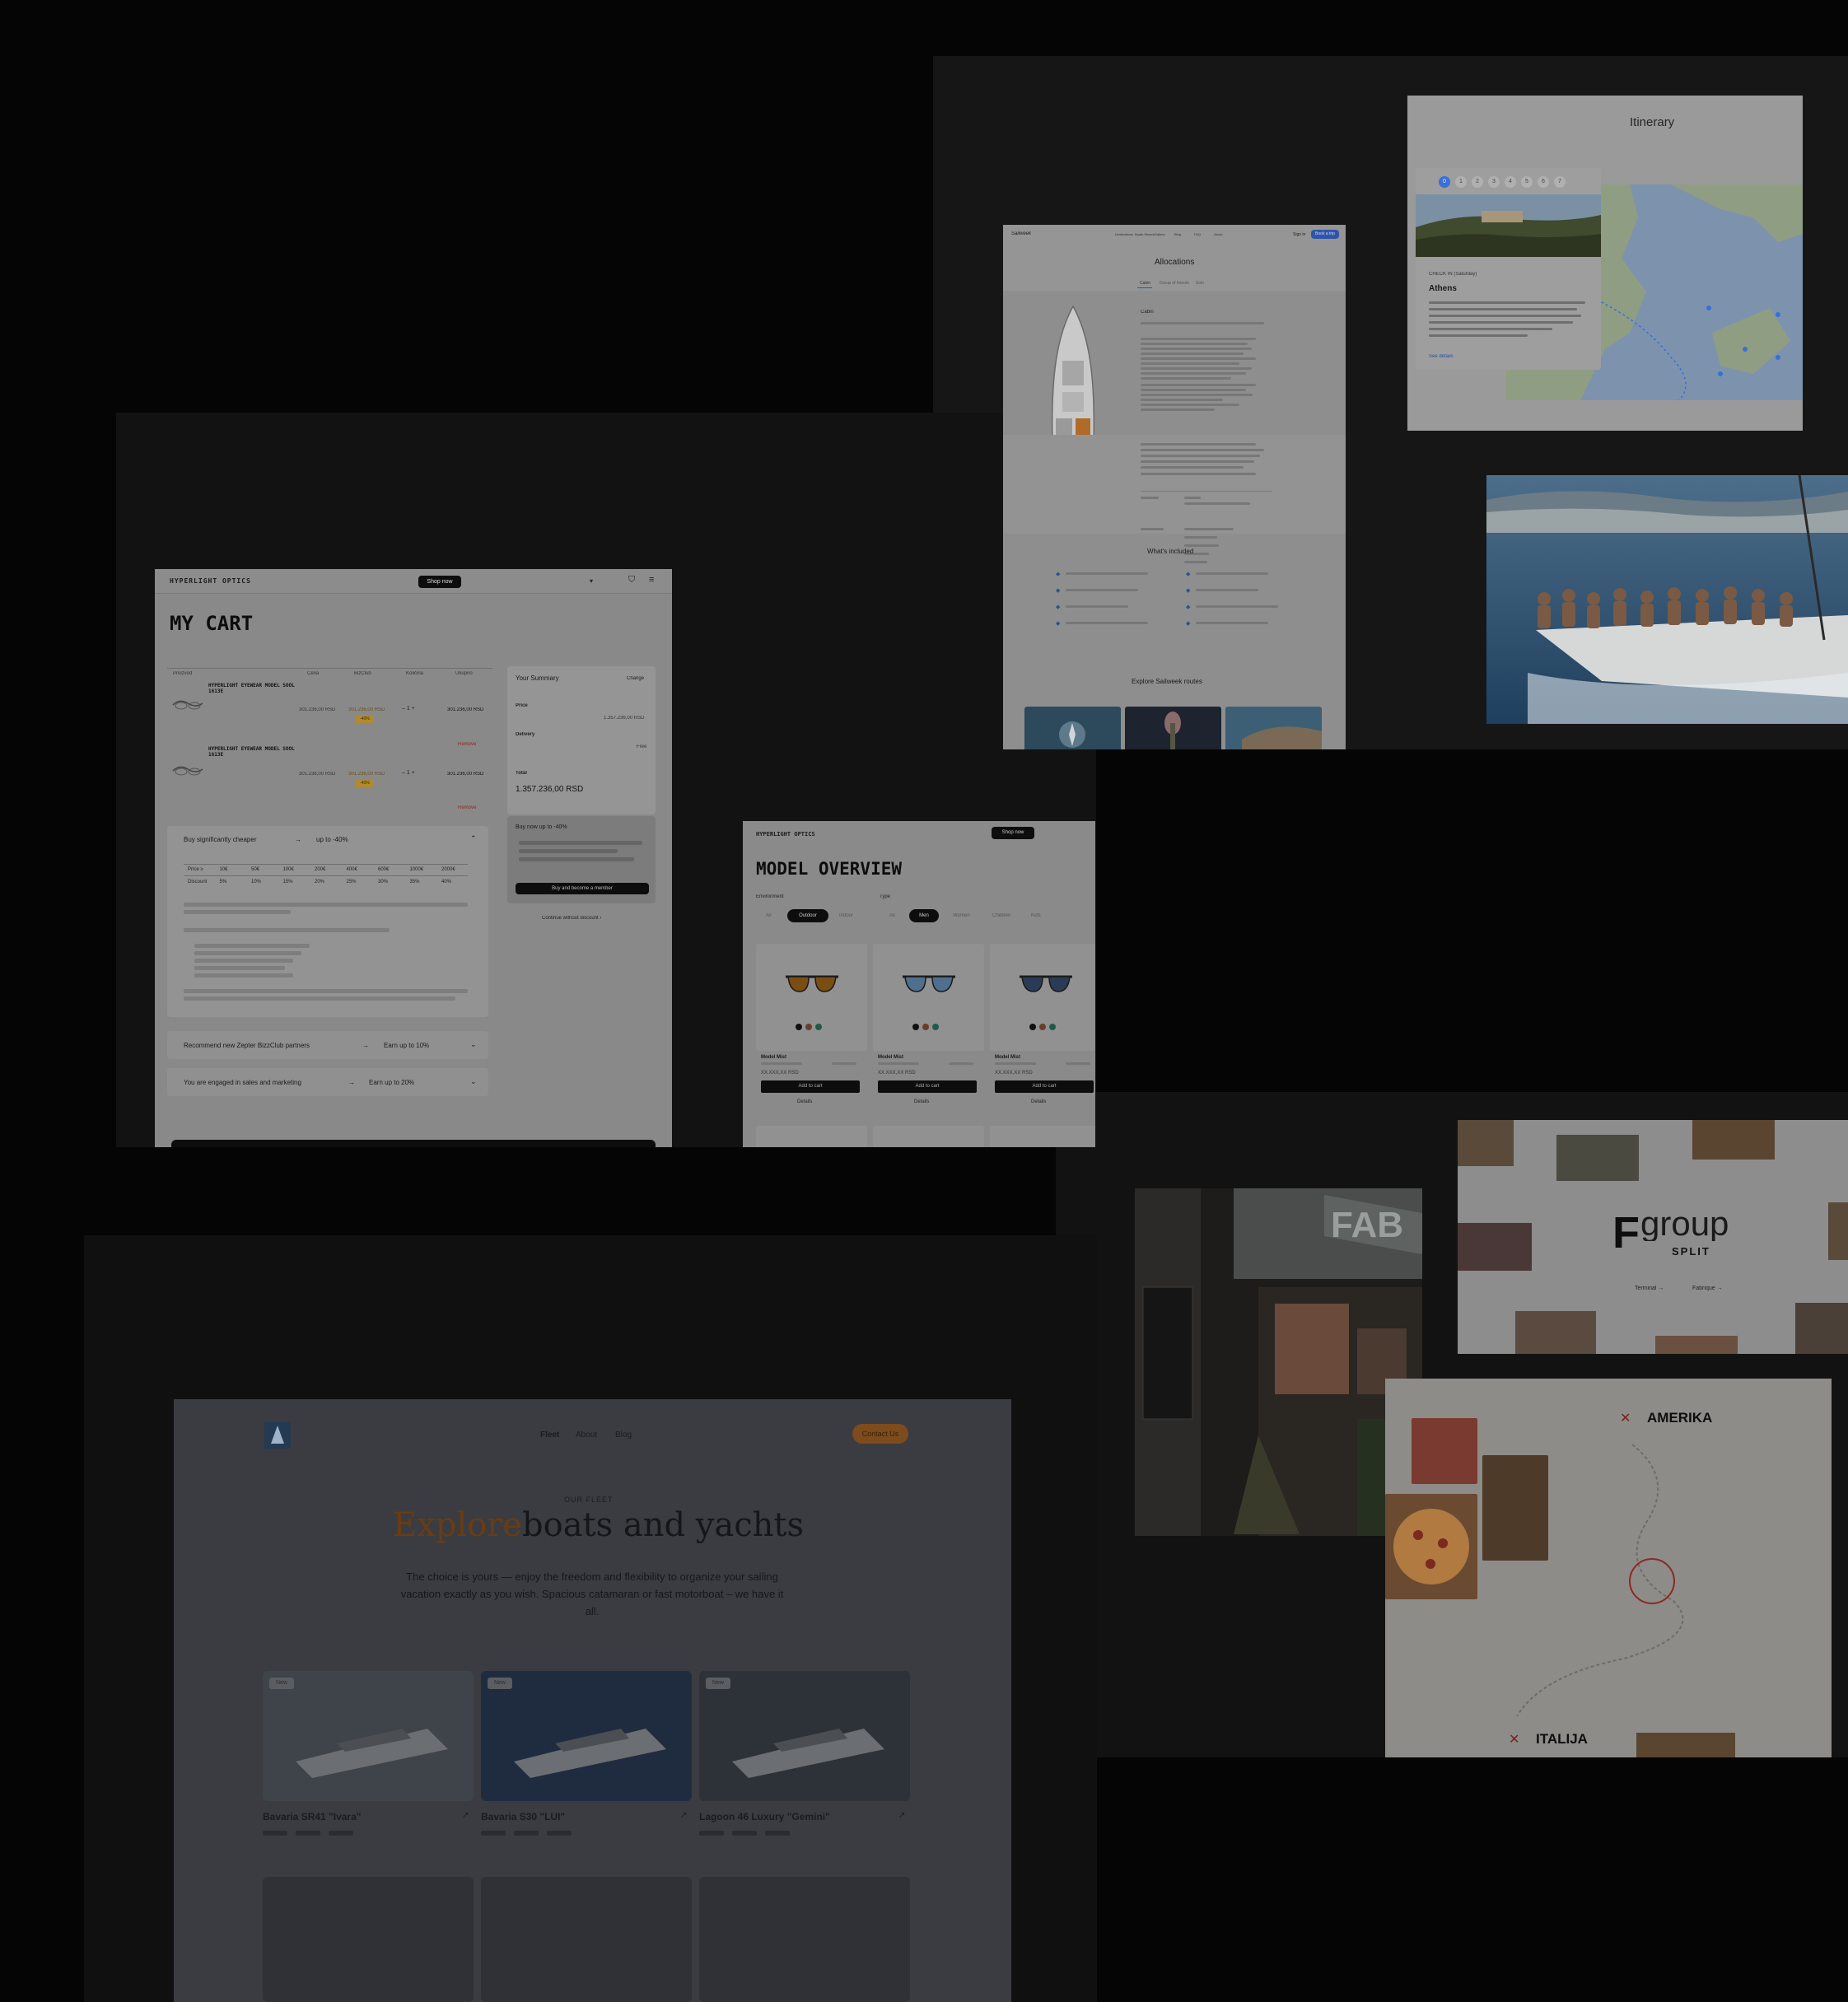 The image size is (1848, 2002). I want to click on nav-item: Blog, so click(1177, 234).